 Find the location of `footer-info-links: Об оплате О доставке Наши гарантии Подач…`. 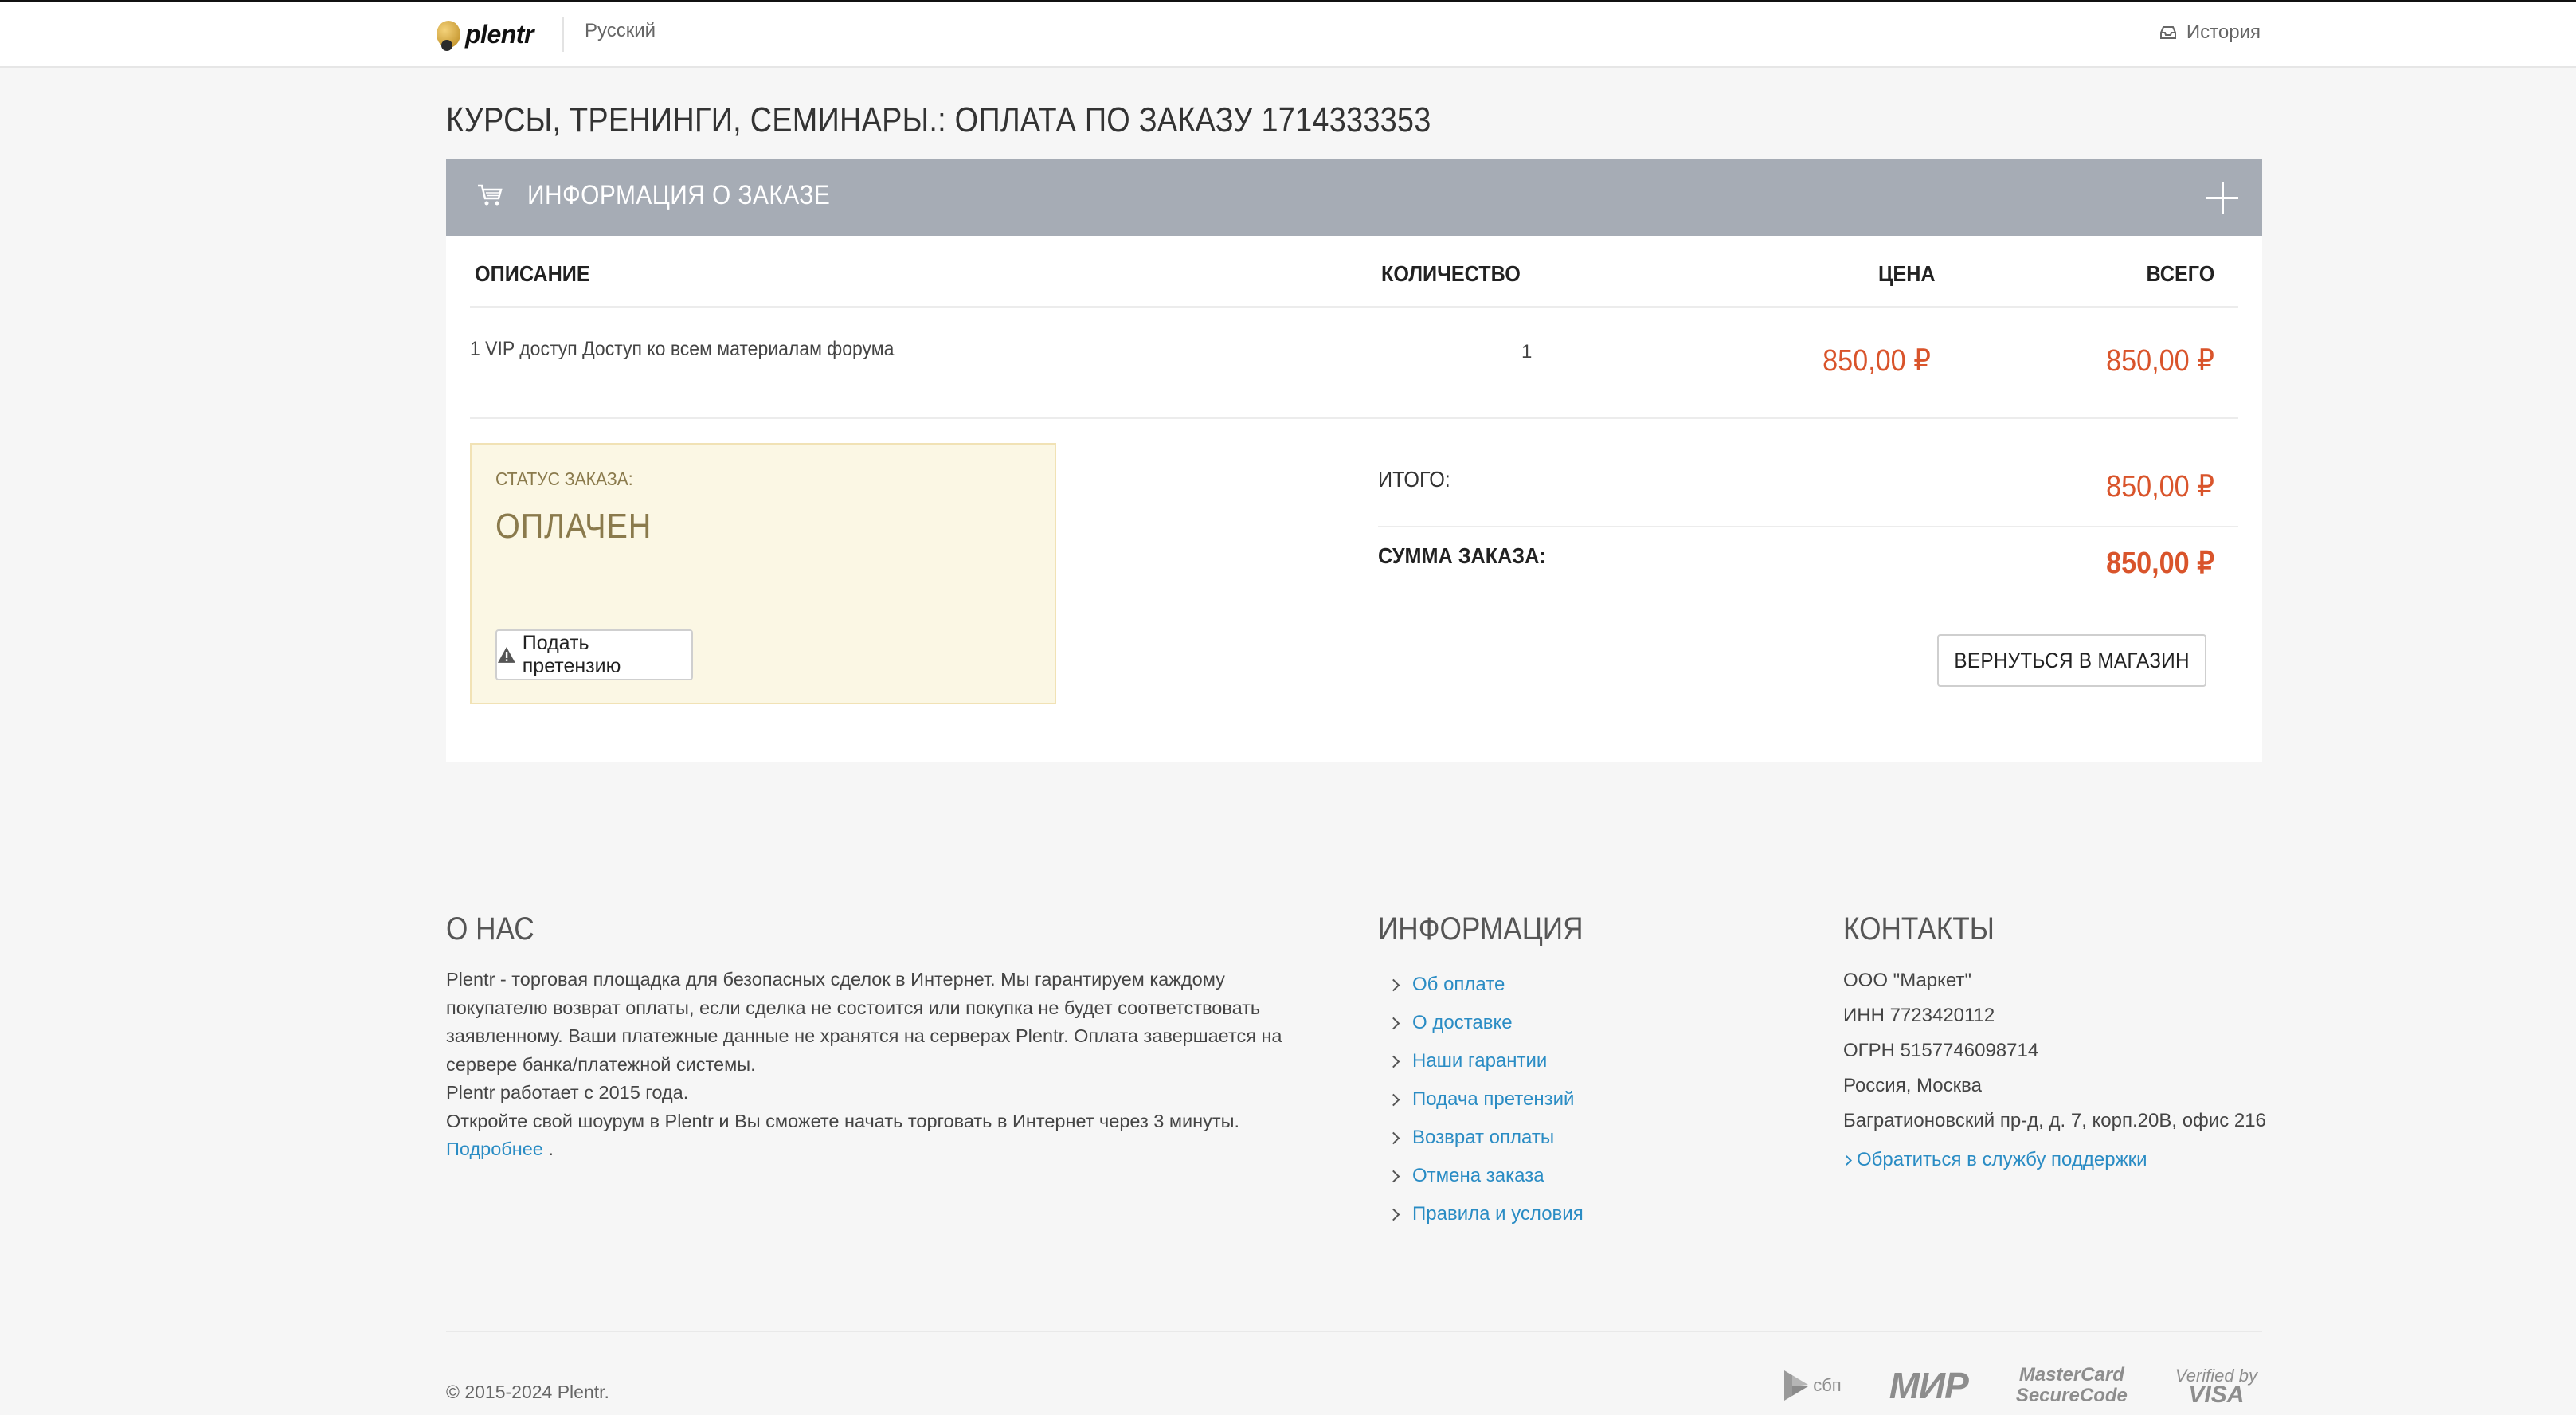

footer-info-links: Об оплате О доставке Наши гарантии Подач… is located at coordinates (1485, 1099).